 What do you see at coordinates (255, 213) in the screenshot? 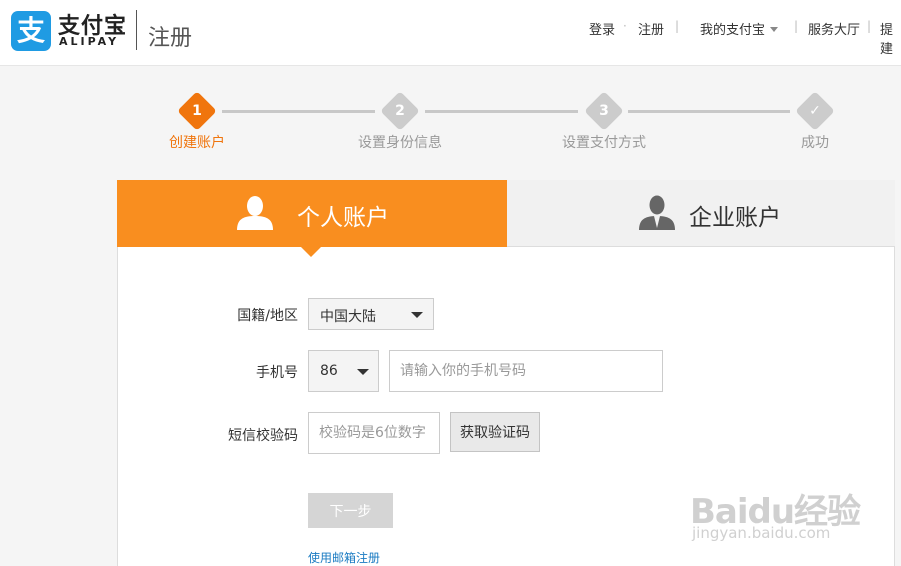
I see `user-icon` at bounding box center [255, 213].